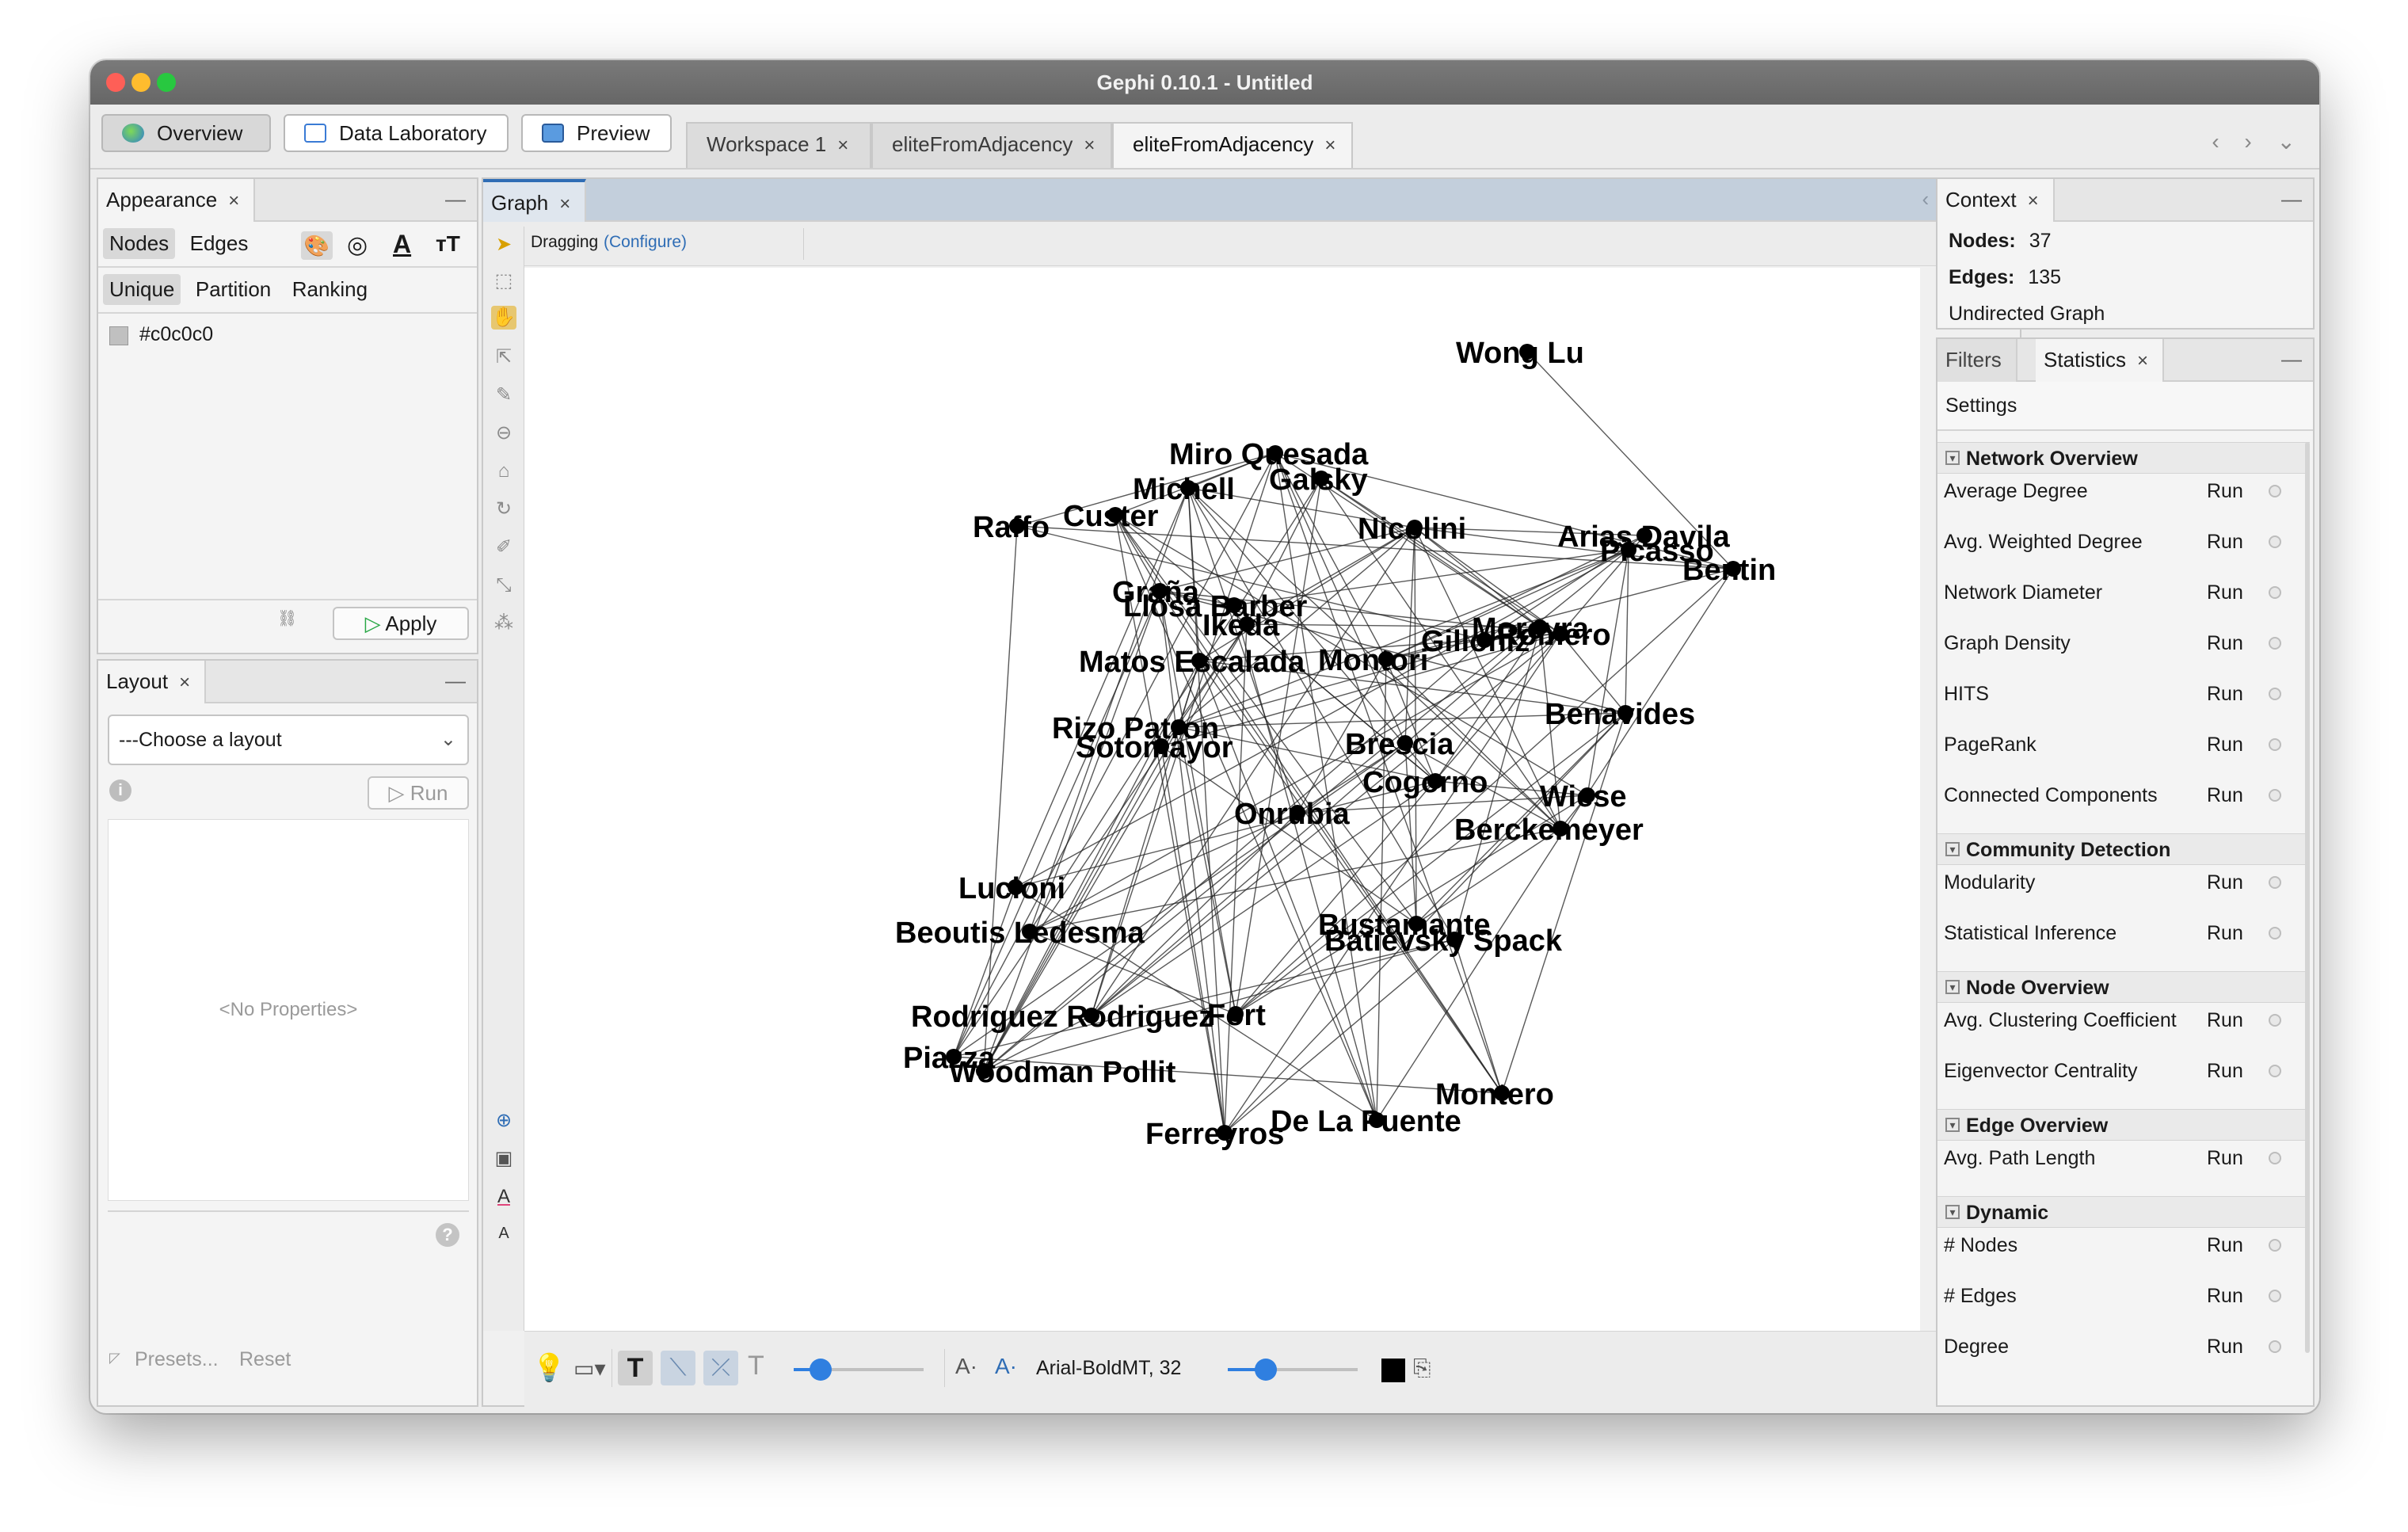 This screenshot has width=2408, height=1532. I want to click on edges-toggle: Edges, so click(220, 243).